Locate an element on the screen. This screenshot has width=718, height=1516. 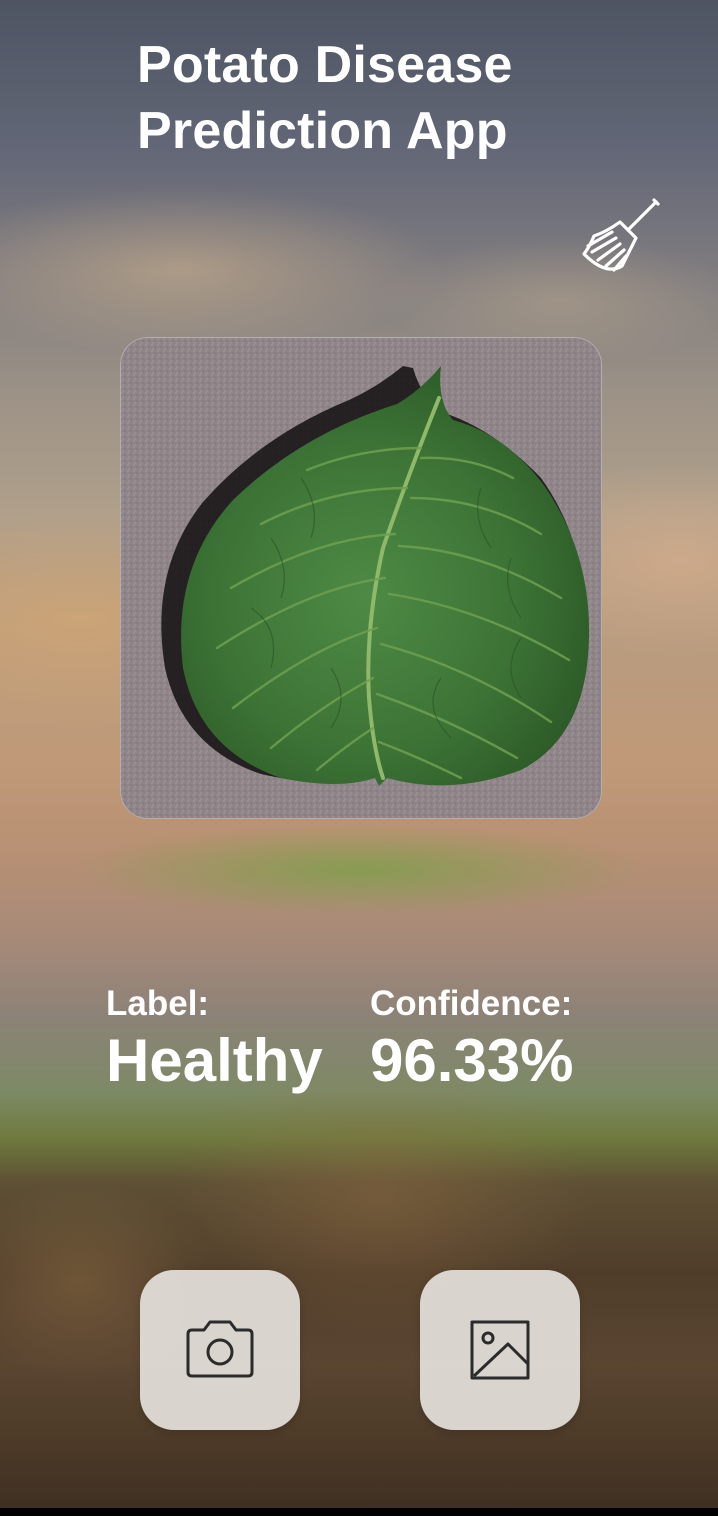
label-caption: Label: is located at coordinates (158, 1003).